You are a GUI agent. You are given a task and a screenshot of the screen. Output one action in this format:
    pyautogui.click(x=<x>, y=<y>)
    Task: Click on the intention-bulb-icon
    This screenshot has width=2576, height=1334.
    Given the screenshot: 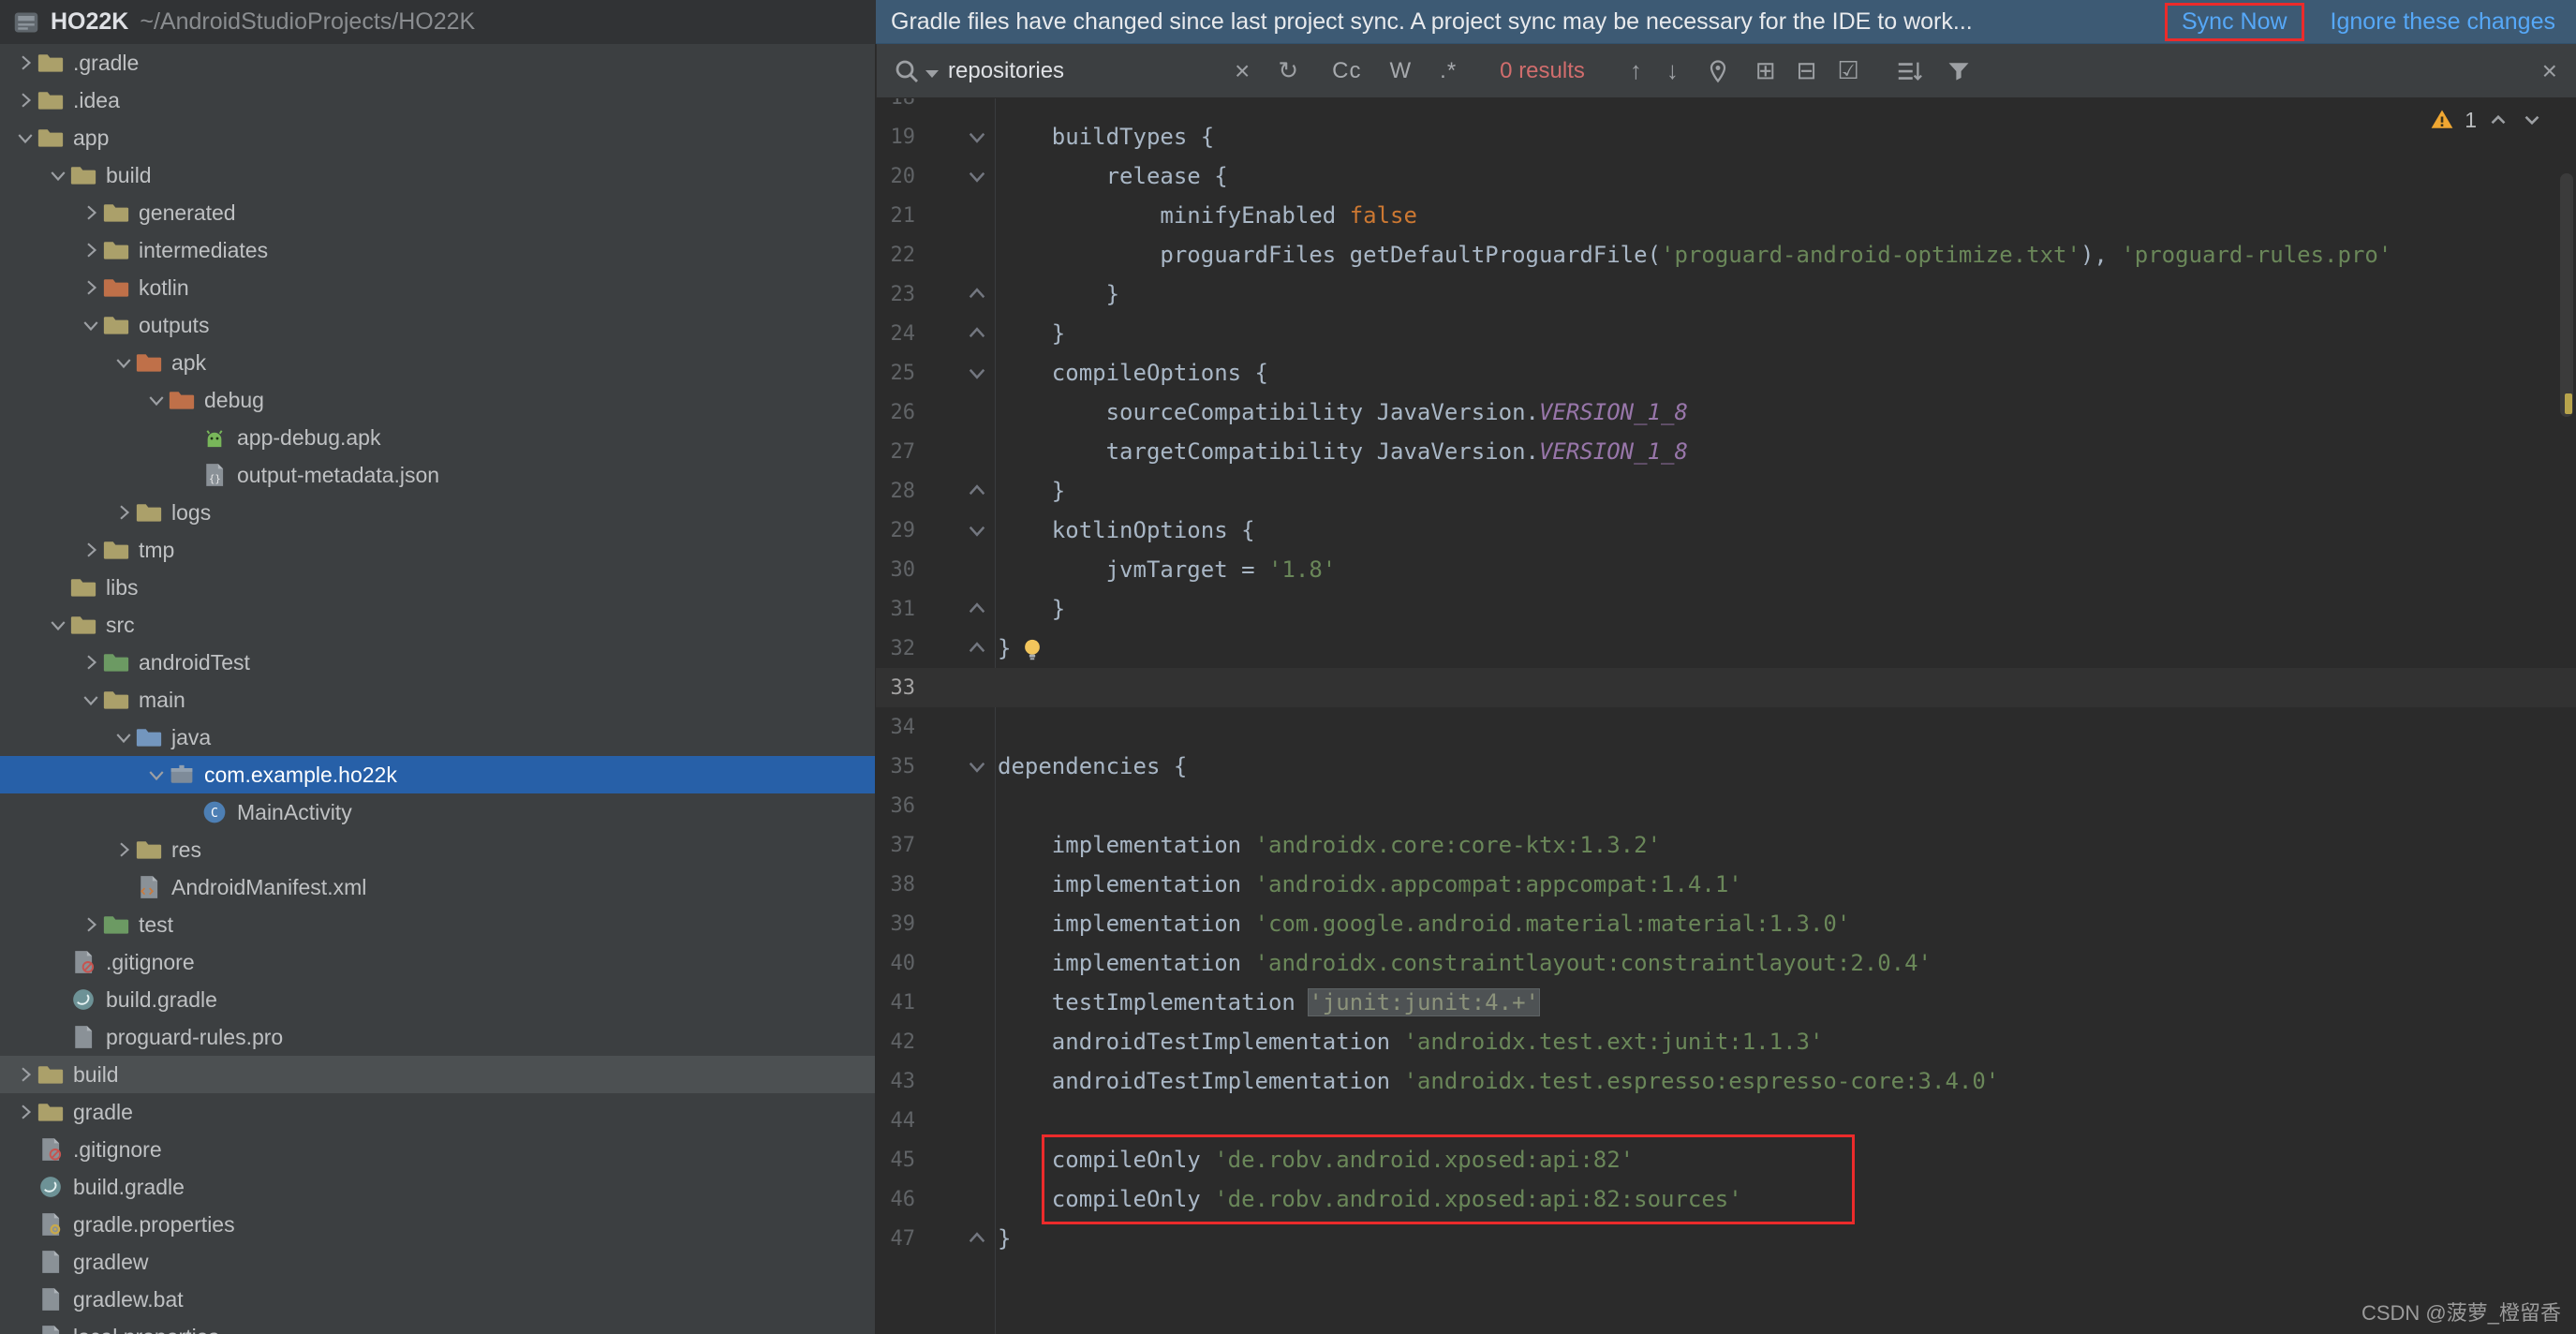 What is the action you would take?
    pyautogui.click(x=1032, y=651)
    